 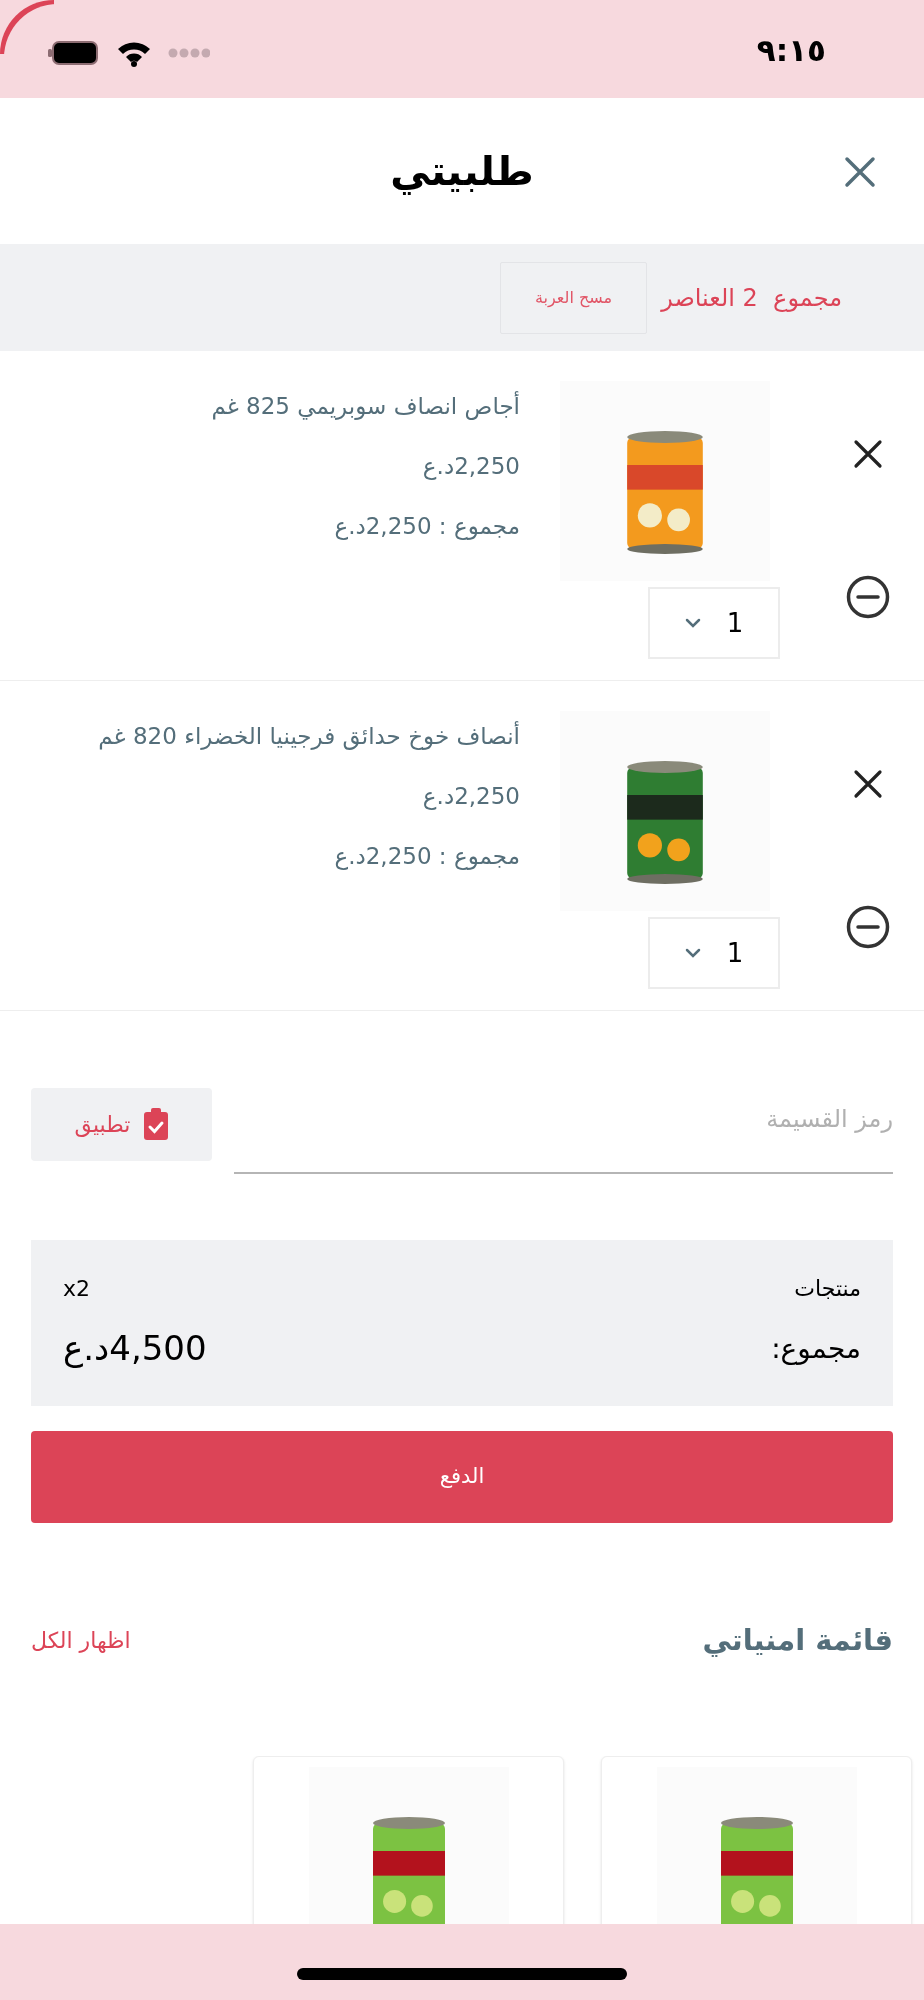 What do you see at coordinates (77, 1289) in the screenshot?
I see `products-count: x2` at bounding box center [77, 1289].